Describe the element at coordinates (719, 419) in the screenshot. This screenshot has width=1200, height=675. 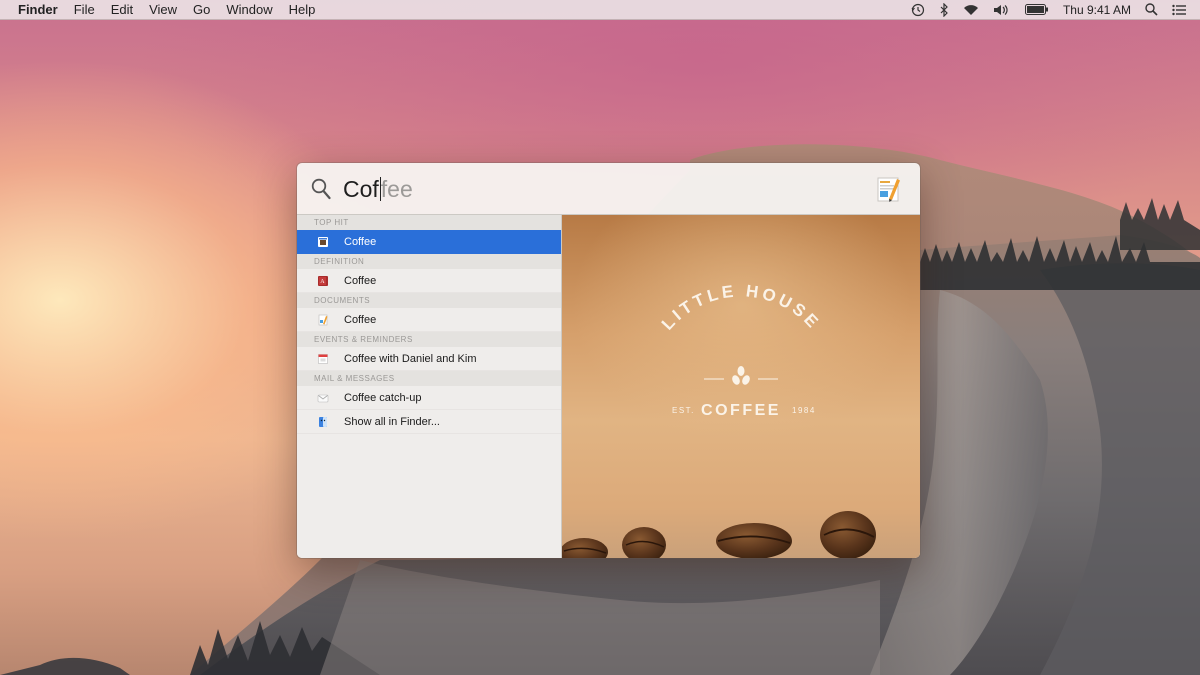
I see `little-house-coffee-logo: LITTLE HOUSE EST. COFFEE 1984` at that location.